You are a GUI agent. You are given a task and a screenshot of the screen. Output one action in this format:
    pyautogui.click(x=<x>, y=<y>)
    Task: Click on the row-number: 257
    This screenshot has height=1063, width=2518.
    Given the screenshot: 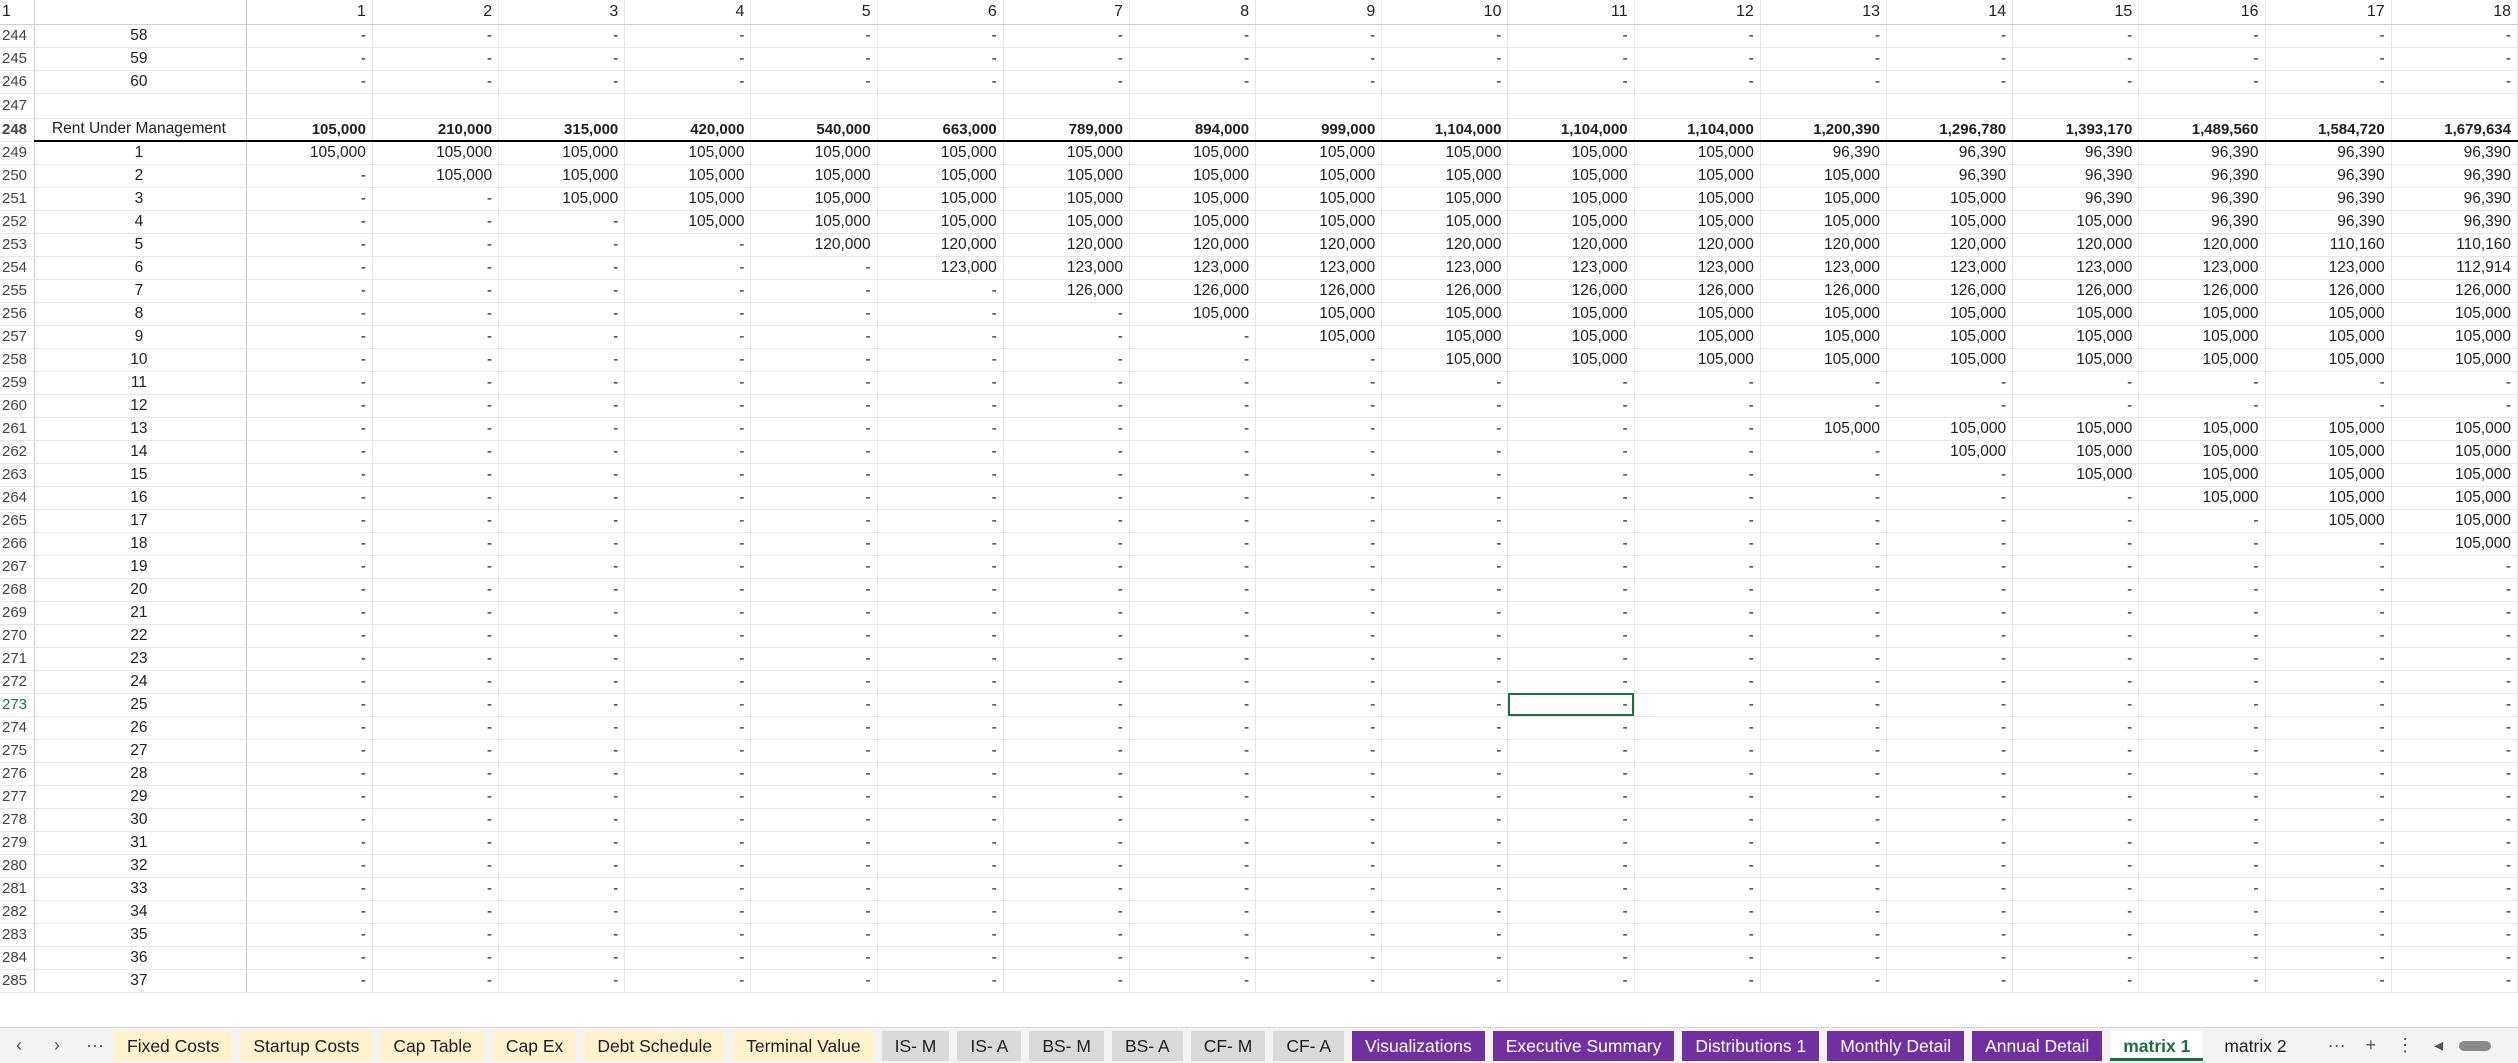 What is the action you would take?
    pyautogui.click(x=18, y=337)
    